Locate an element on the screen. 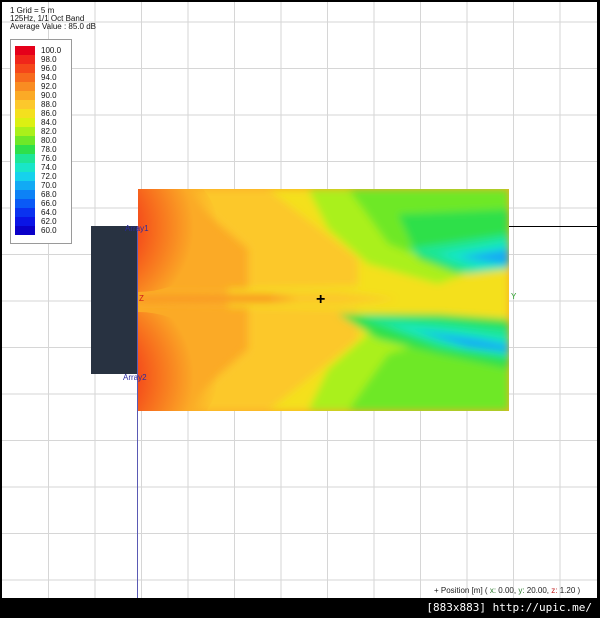 The height and width of the screenshot is (618, 600). legend-row: 88.0 is located at coordinates (41, 104).